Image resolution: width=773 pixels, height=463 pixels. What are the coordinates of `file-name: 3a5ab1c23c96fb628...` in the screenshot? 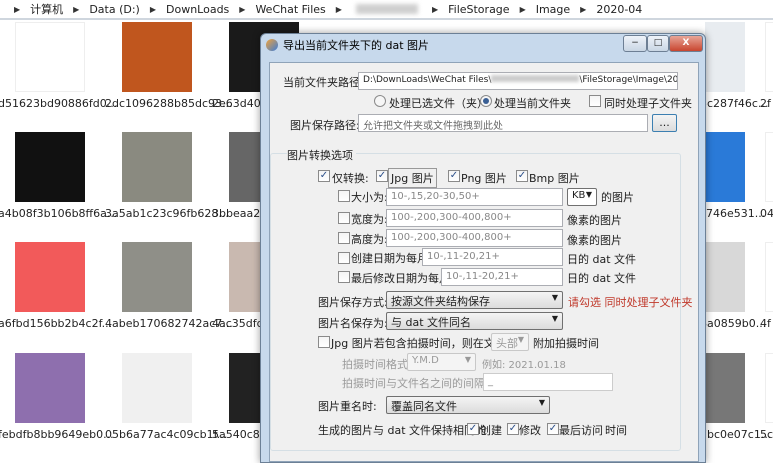 It's located at (167, 213).